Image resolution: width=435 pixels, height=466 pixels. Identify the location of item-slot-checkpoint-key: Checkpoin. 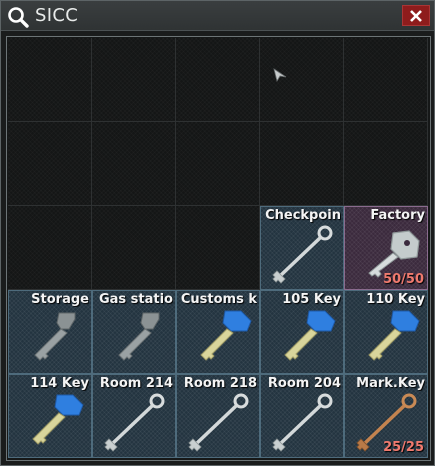
(302, 248).